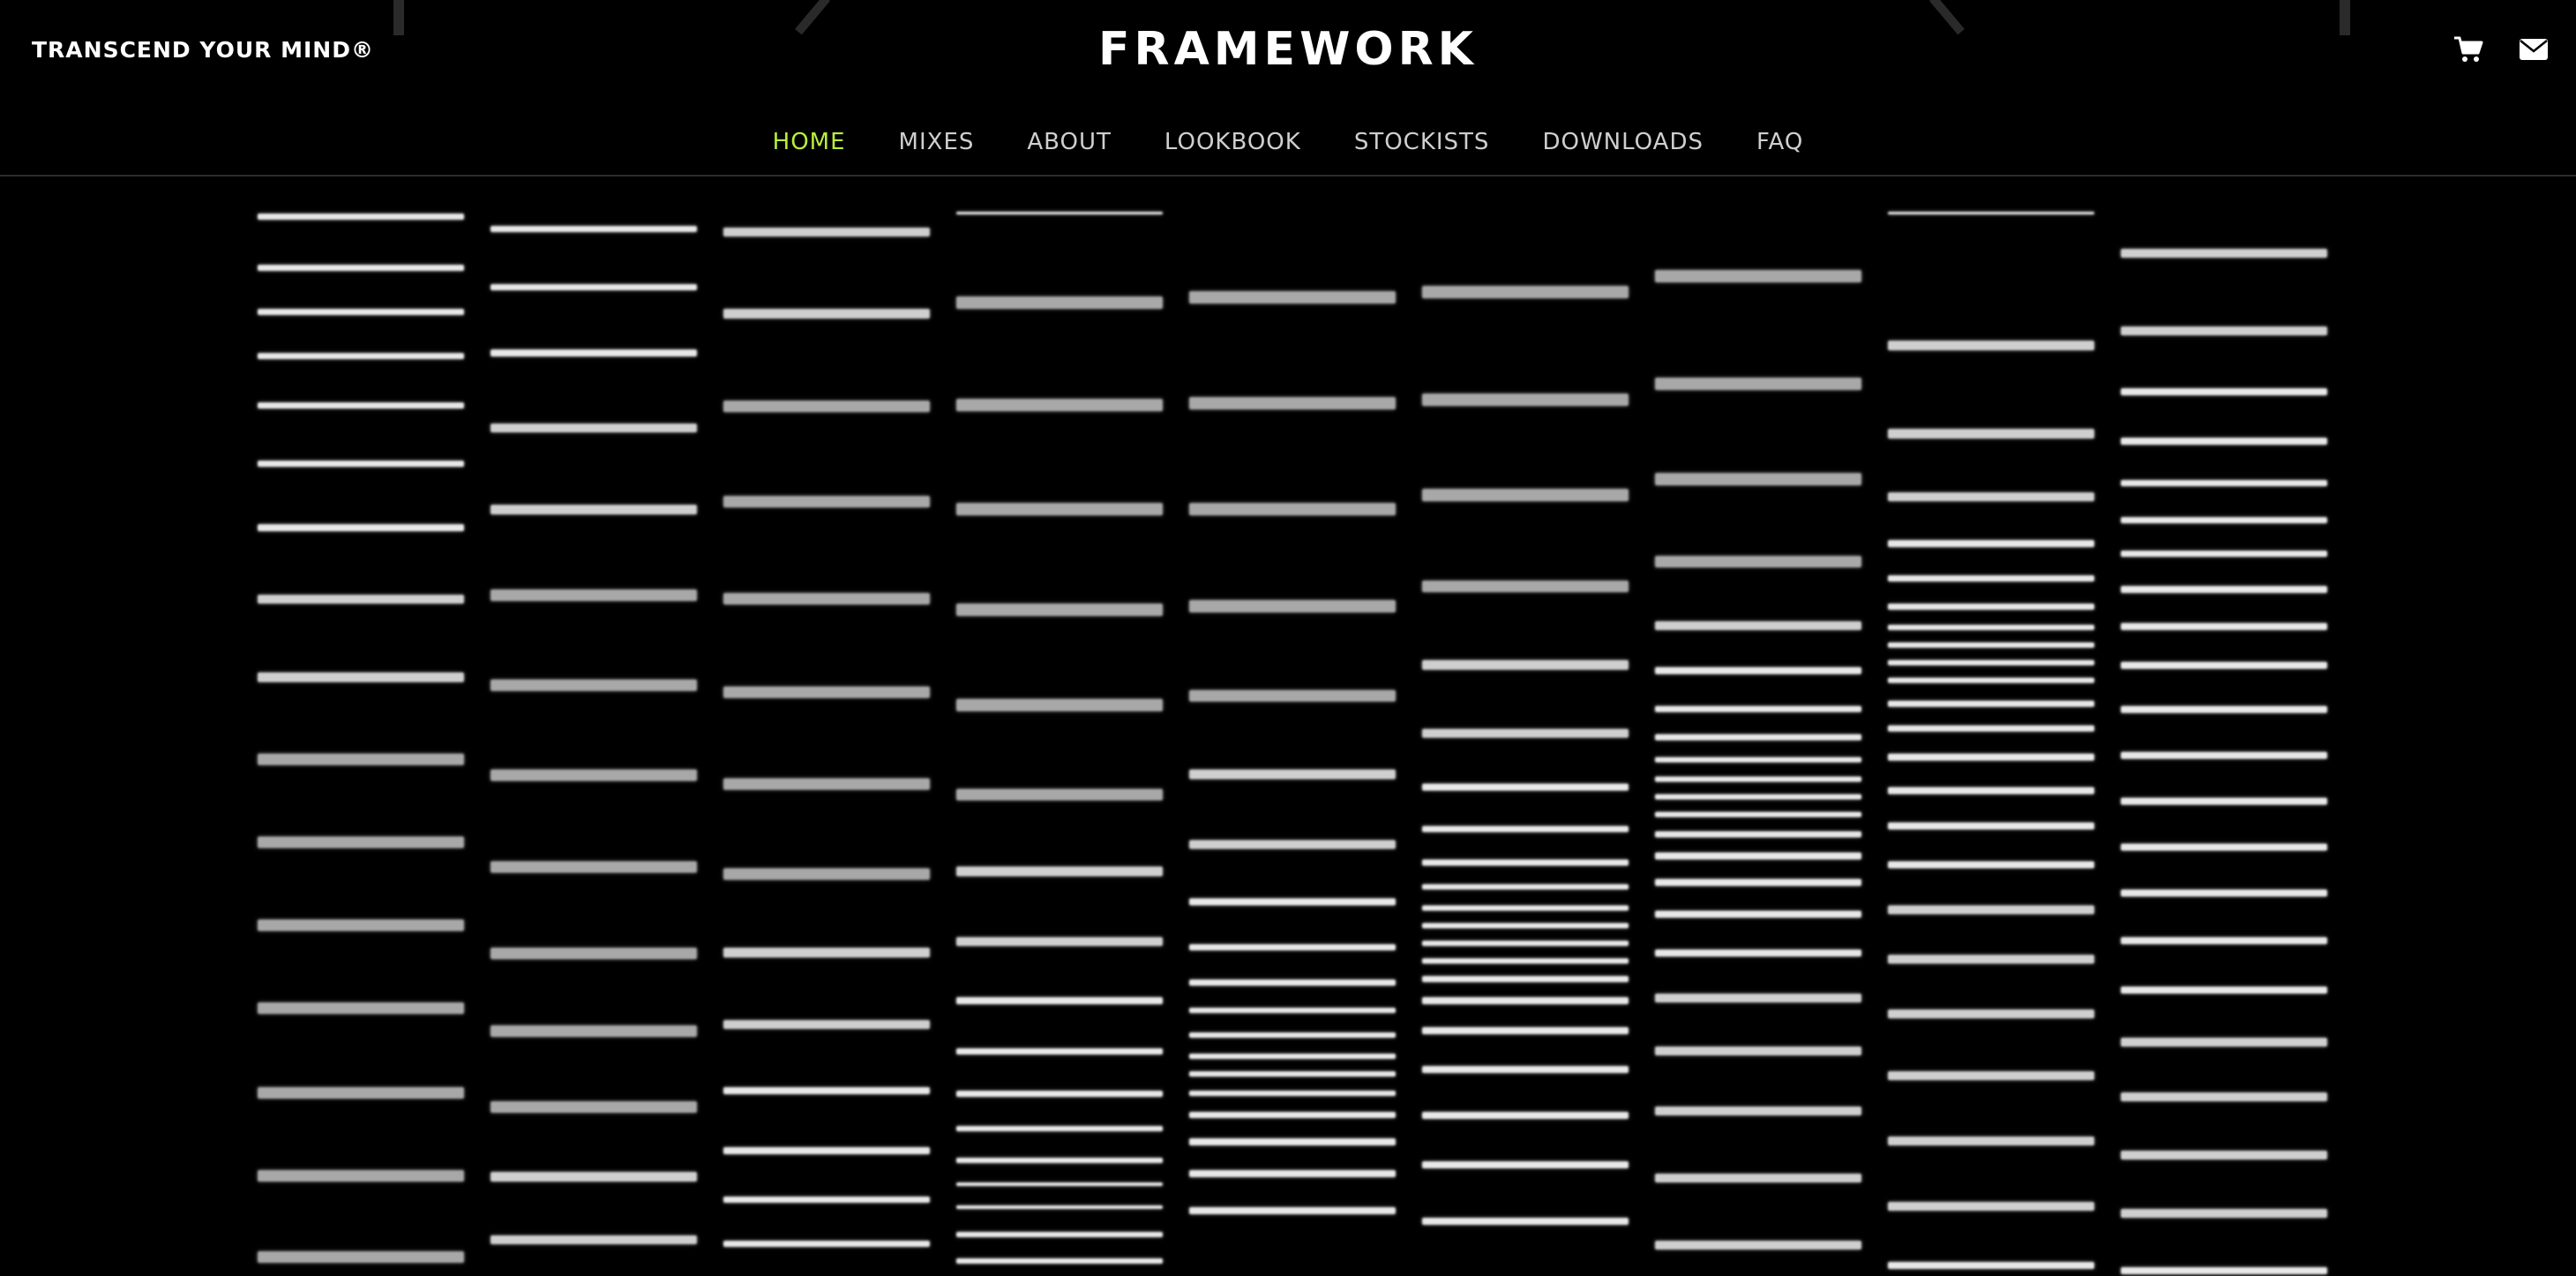 The image size is (2576, 1276). I want to click on envelope-icon, so click(2534, 49).